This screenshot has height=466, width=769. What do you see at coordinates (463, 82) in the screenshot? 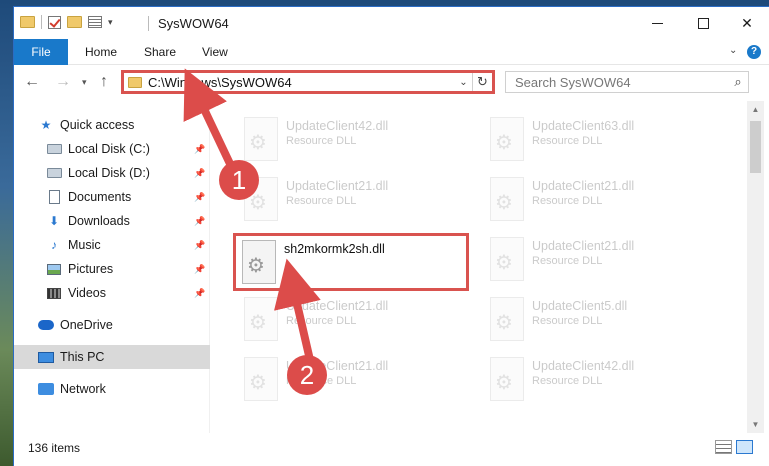
I see `chevron-down-icon: ⌄` at bounding box center [463, 82].